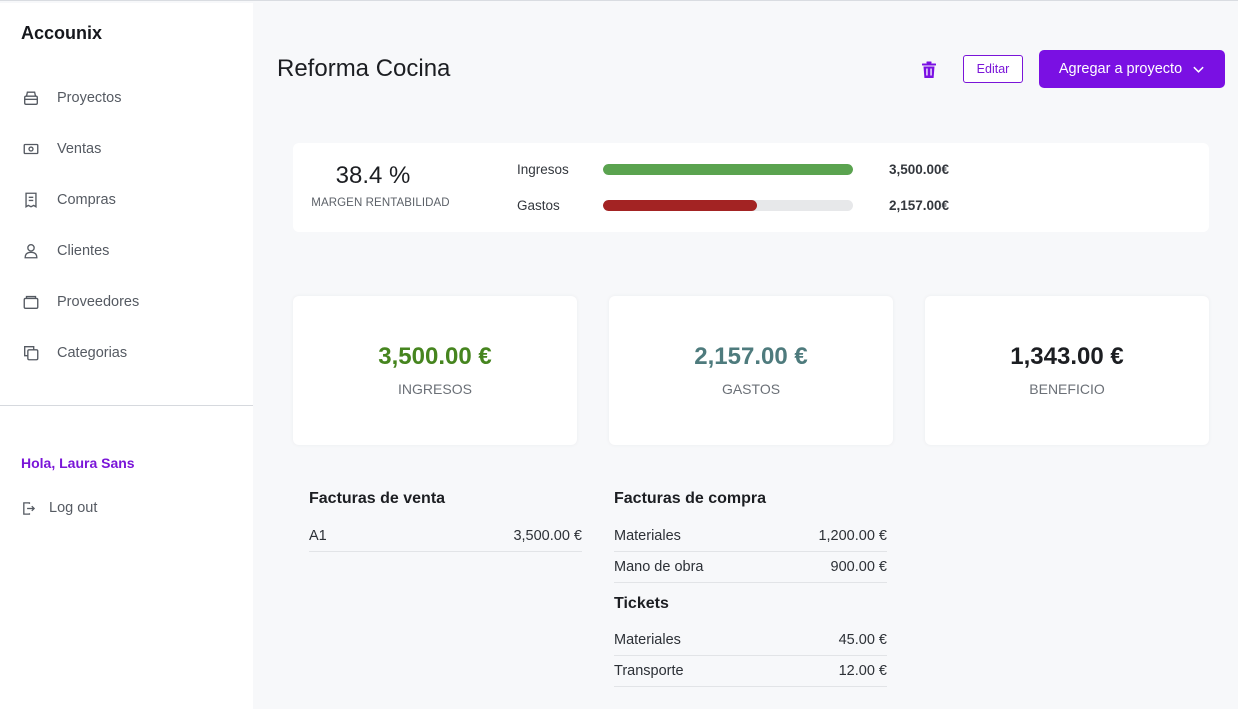 This screenshot has width=1238, height=709. I want to click on row-name: A1, so click(318, 536).